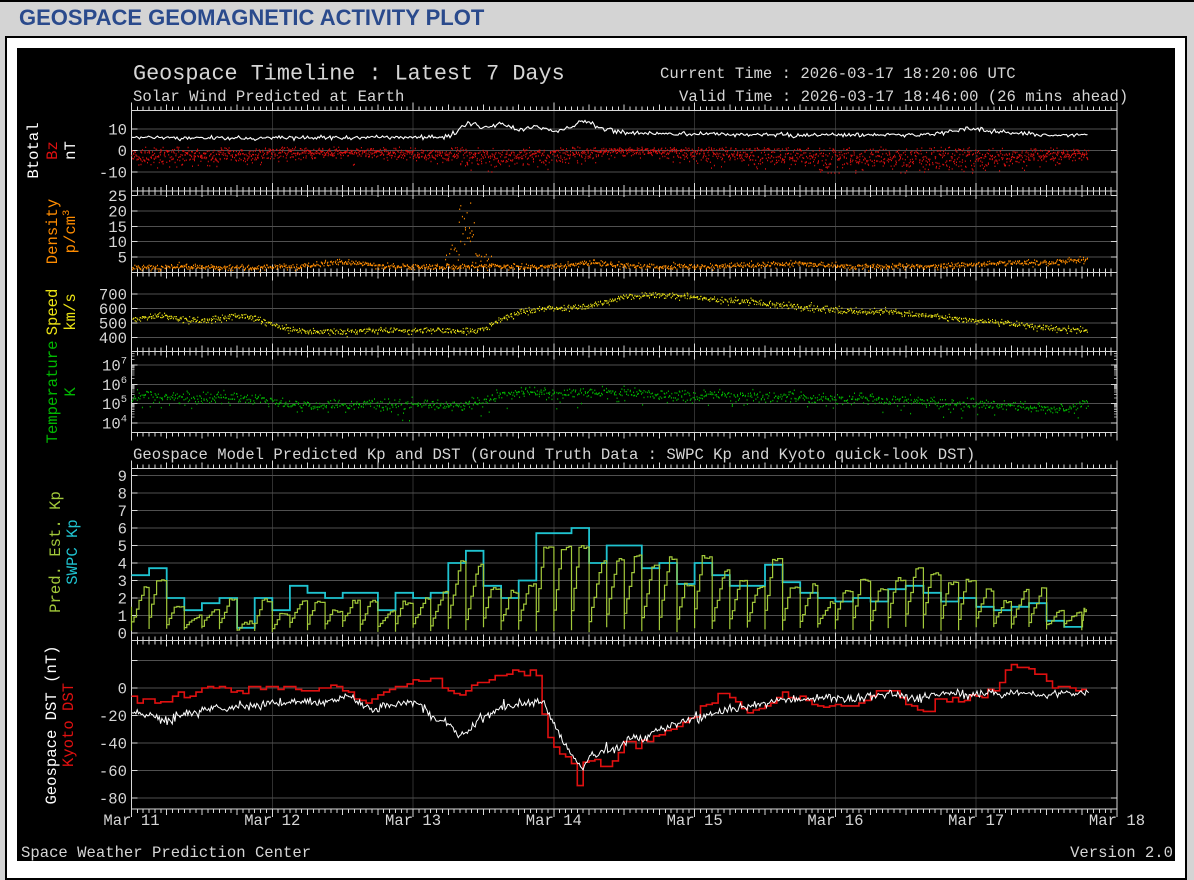  I want to click on svg-text: 1, so click(122, 617).